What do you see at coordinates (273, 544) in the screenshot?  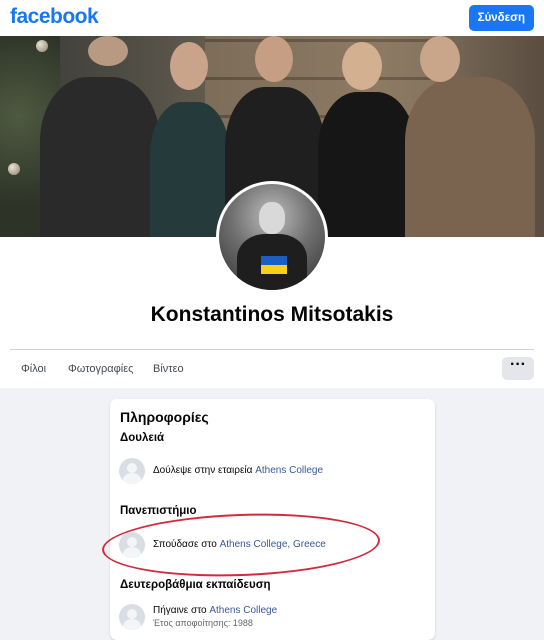 I see `university-link: Athens College, Greece` at bounding box center [273, 544].